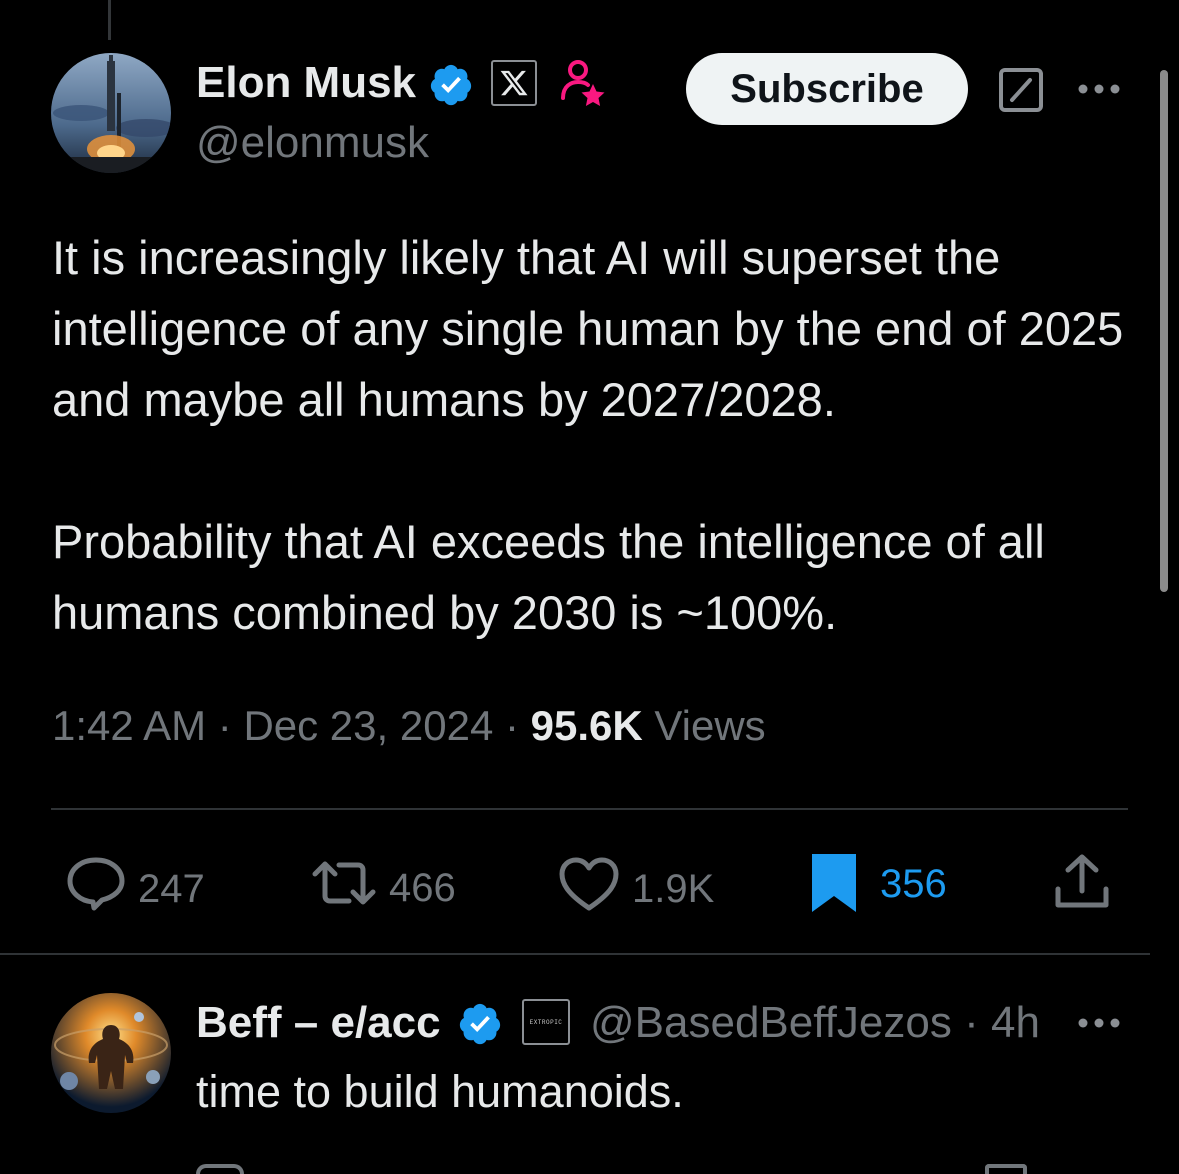  What do you see at coordinates (135, 889) in the screenshot?
I see `reply-button: 247` at bounding box center [135, 889].